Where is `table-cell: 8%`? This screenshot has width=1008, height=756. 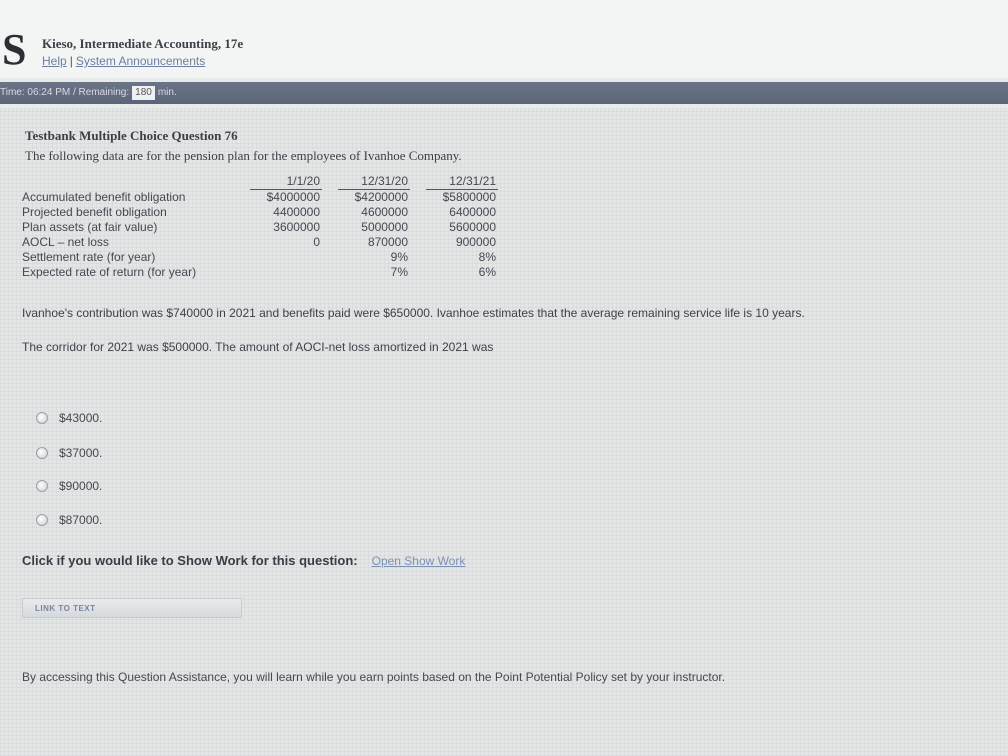
table-cell: 8% is located at coordinates (487, 257).